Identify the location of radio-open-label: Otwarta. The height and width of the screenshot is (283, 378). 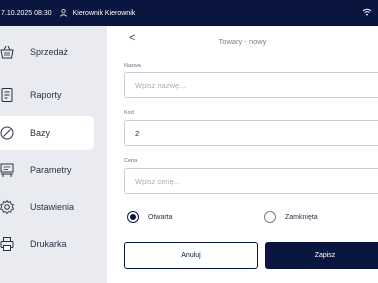
(160, 217).